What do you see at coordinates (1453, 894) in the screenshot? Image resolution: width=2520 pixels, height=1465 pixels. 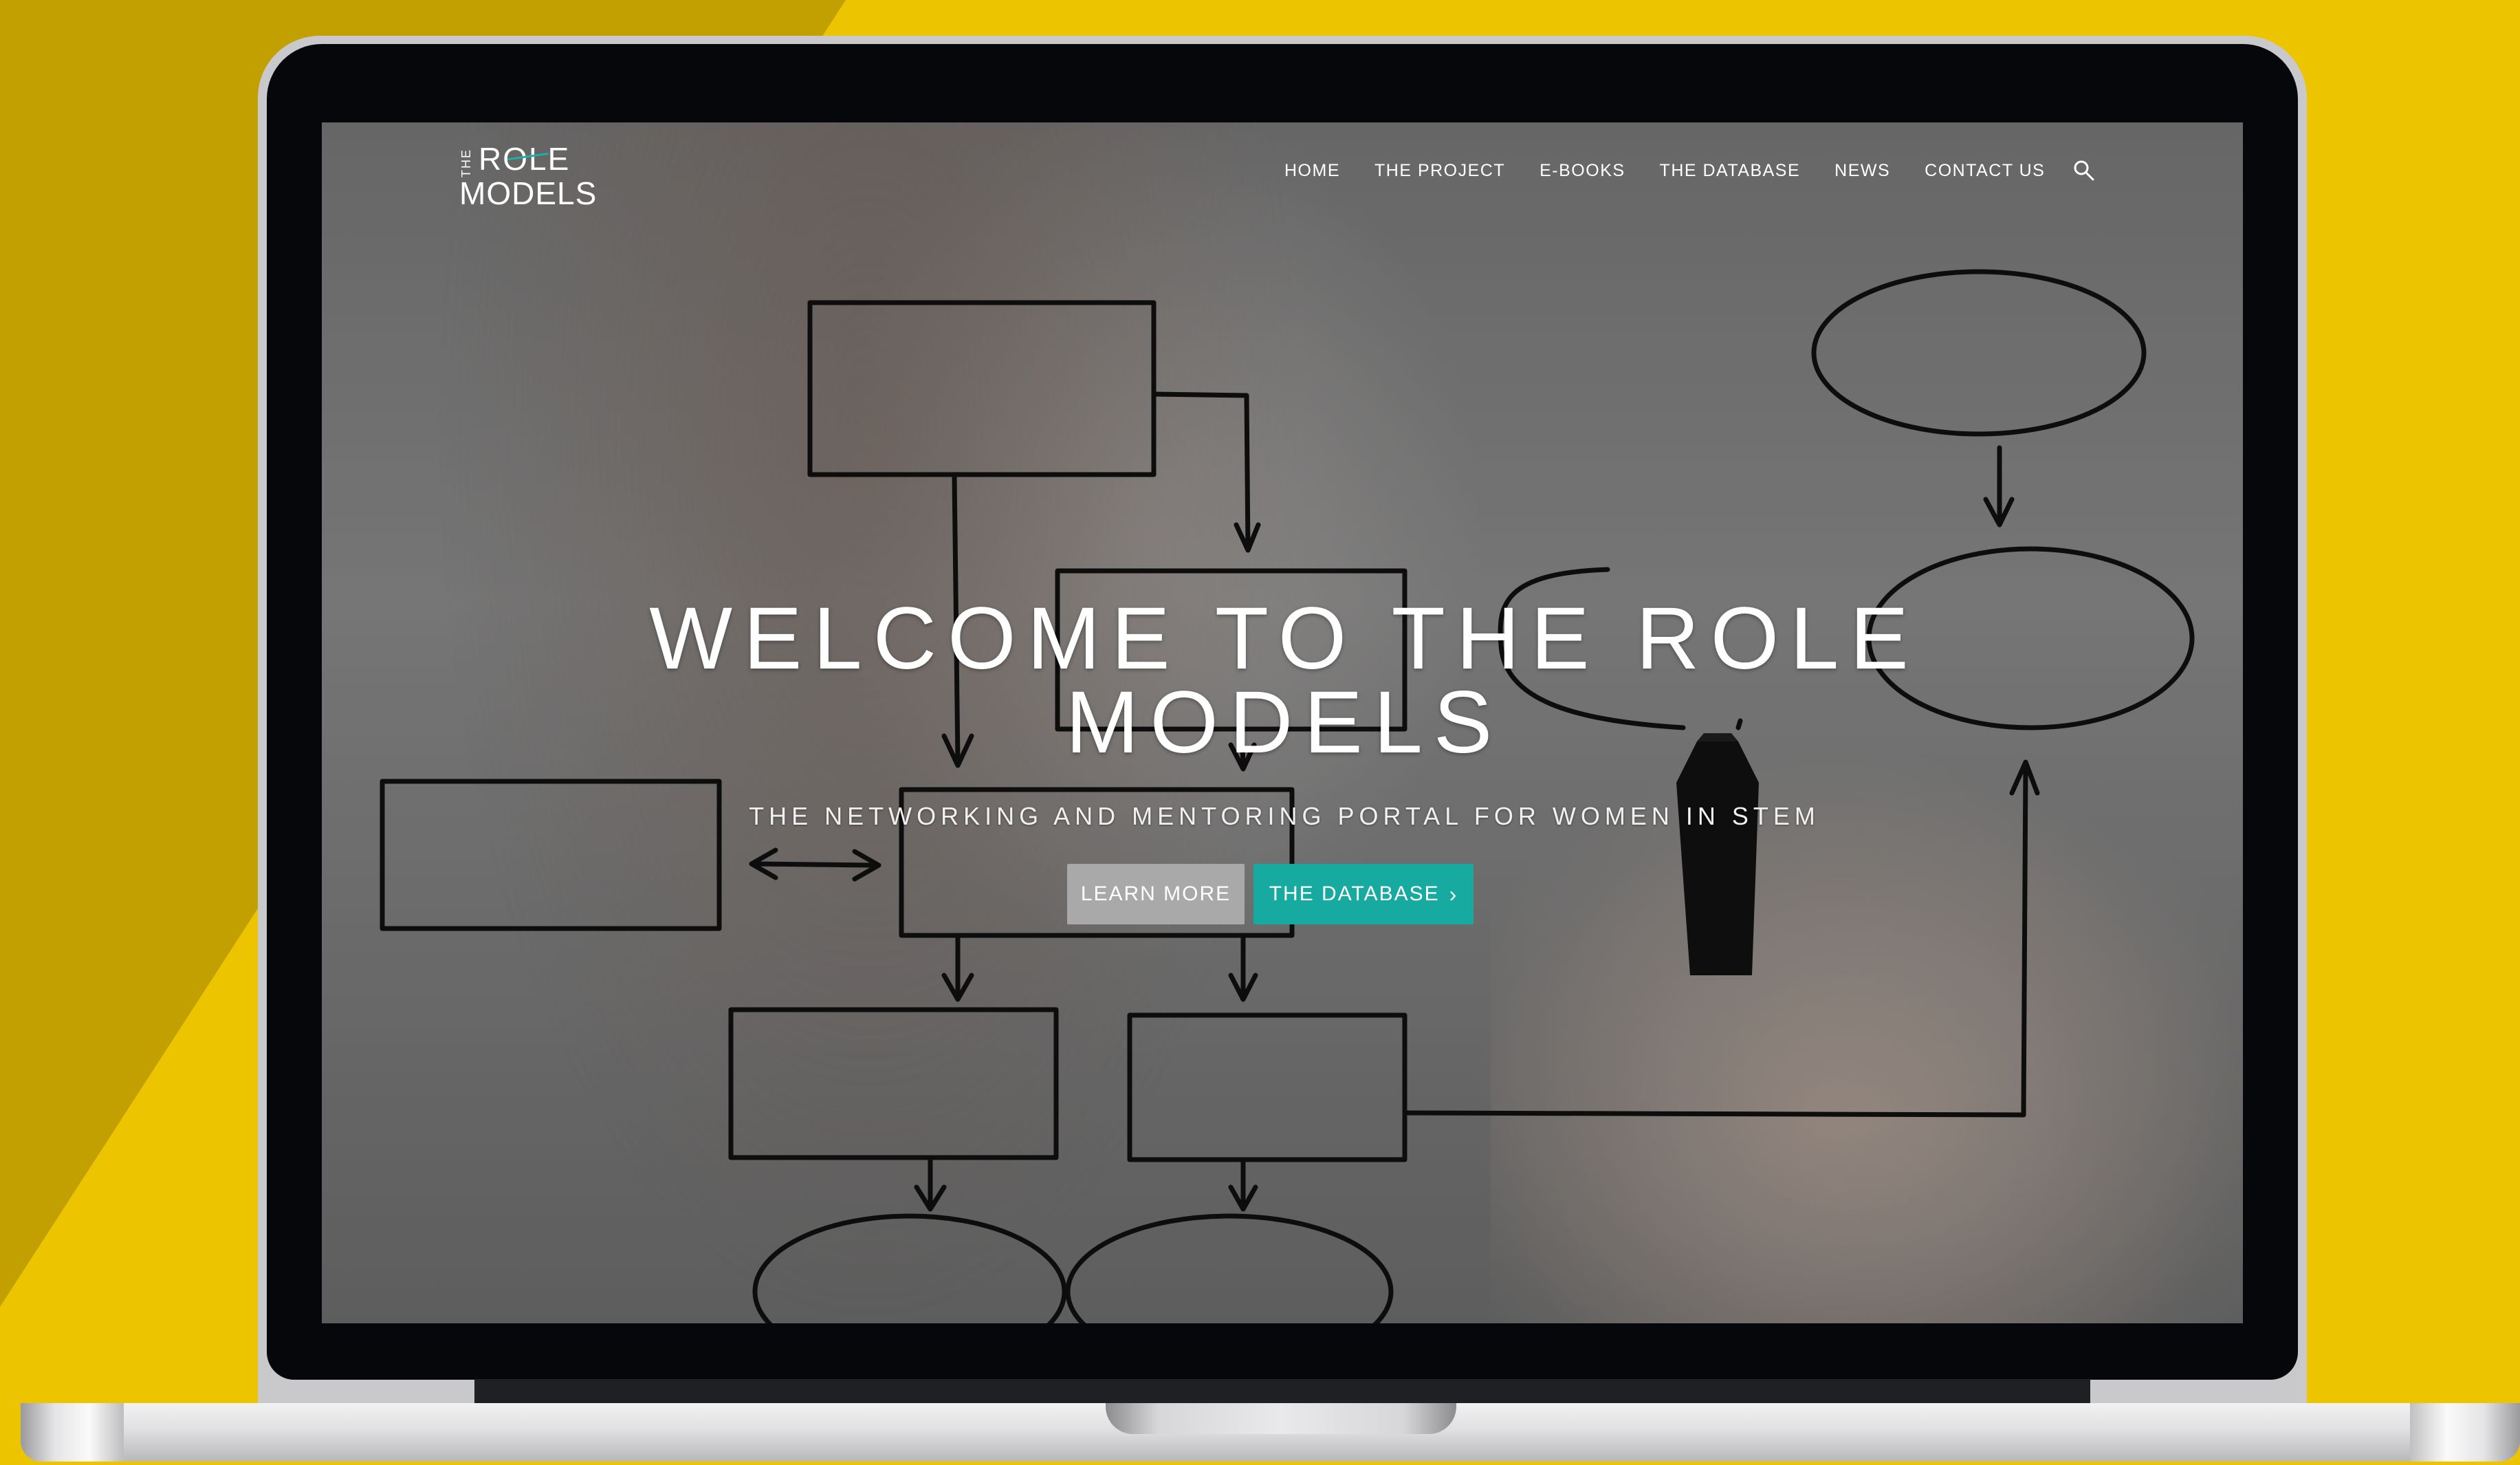 I see `chevron-right-icon: ›` at bounding box center [1453, 894].